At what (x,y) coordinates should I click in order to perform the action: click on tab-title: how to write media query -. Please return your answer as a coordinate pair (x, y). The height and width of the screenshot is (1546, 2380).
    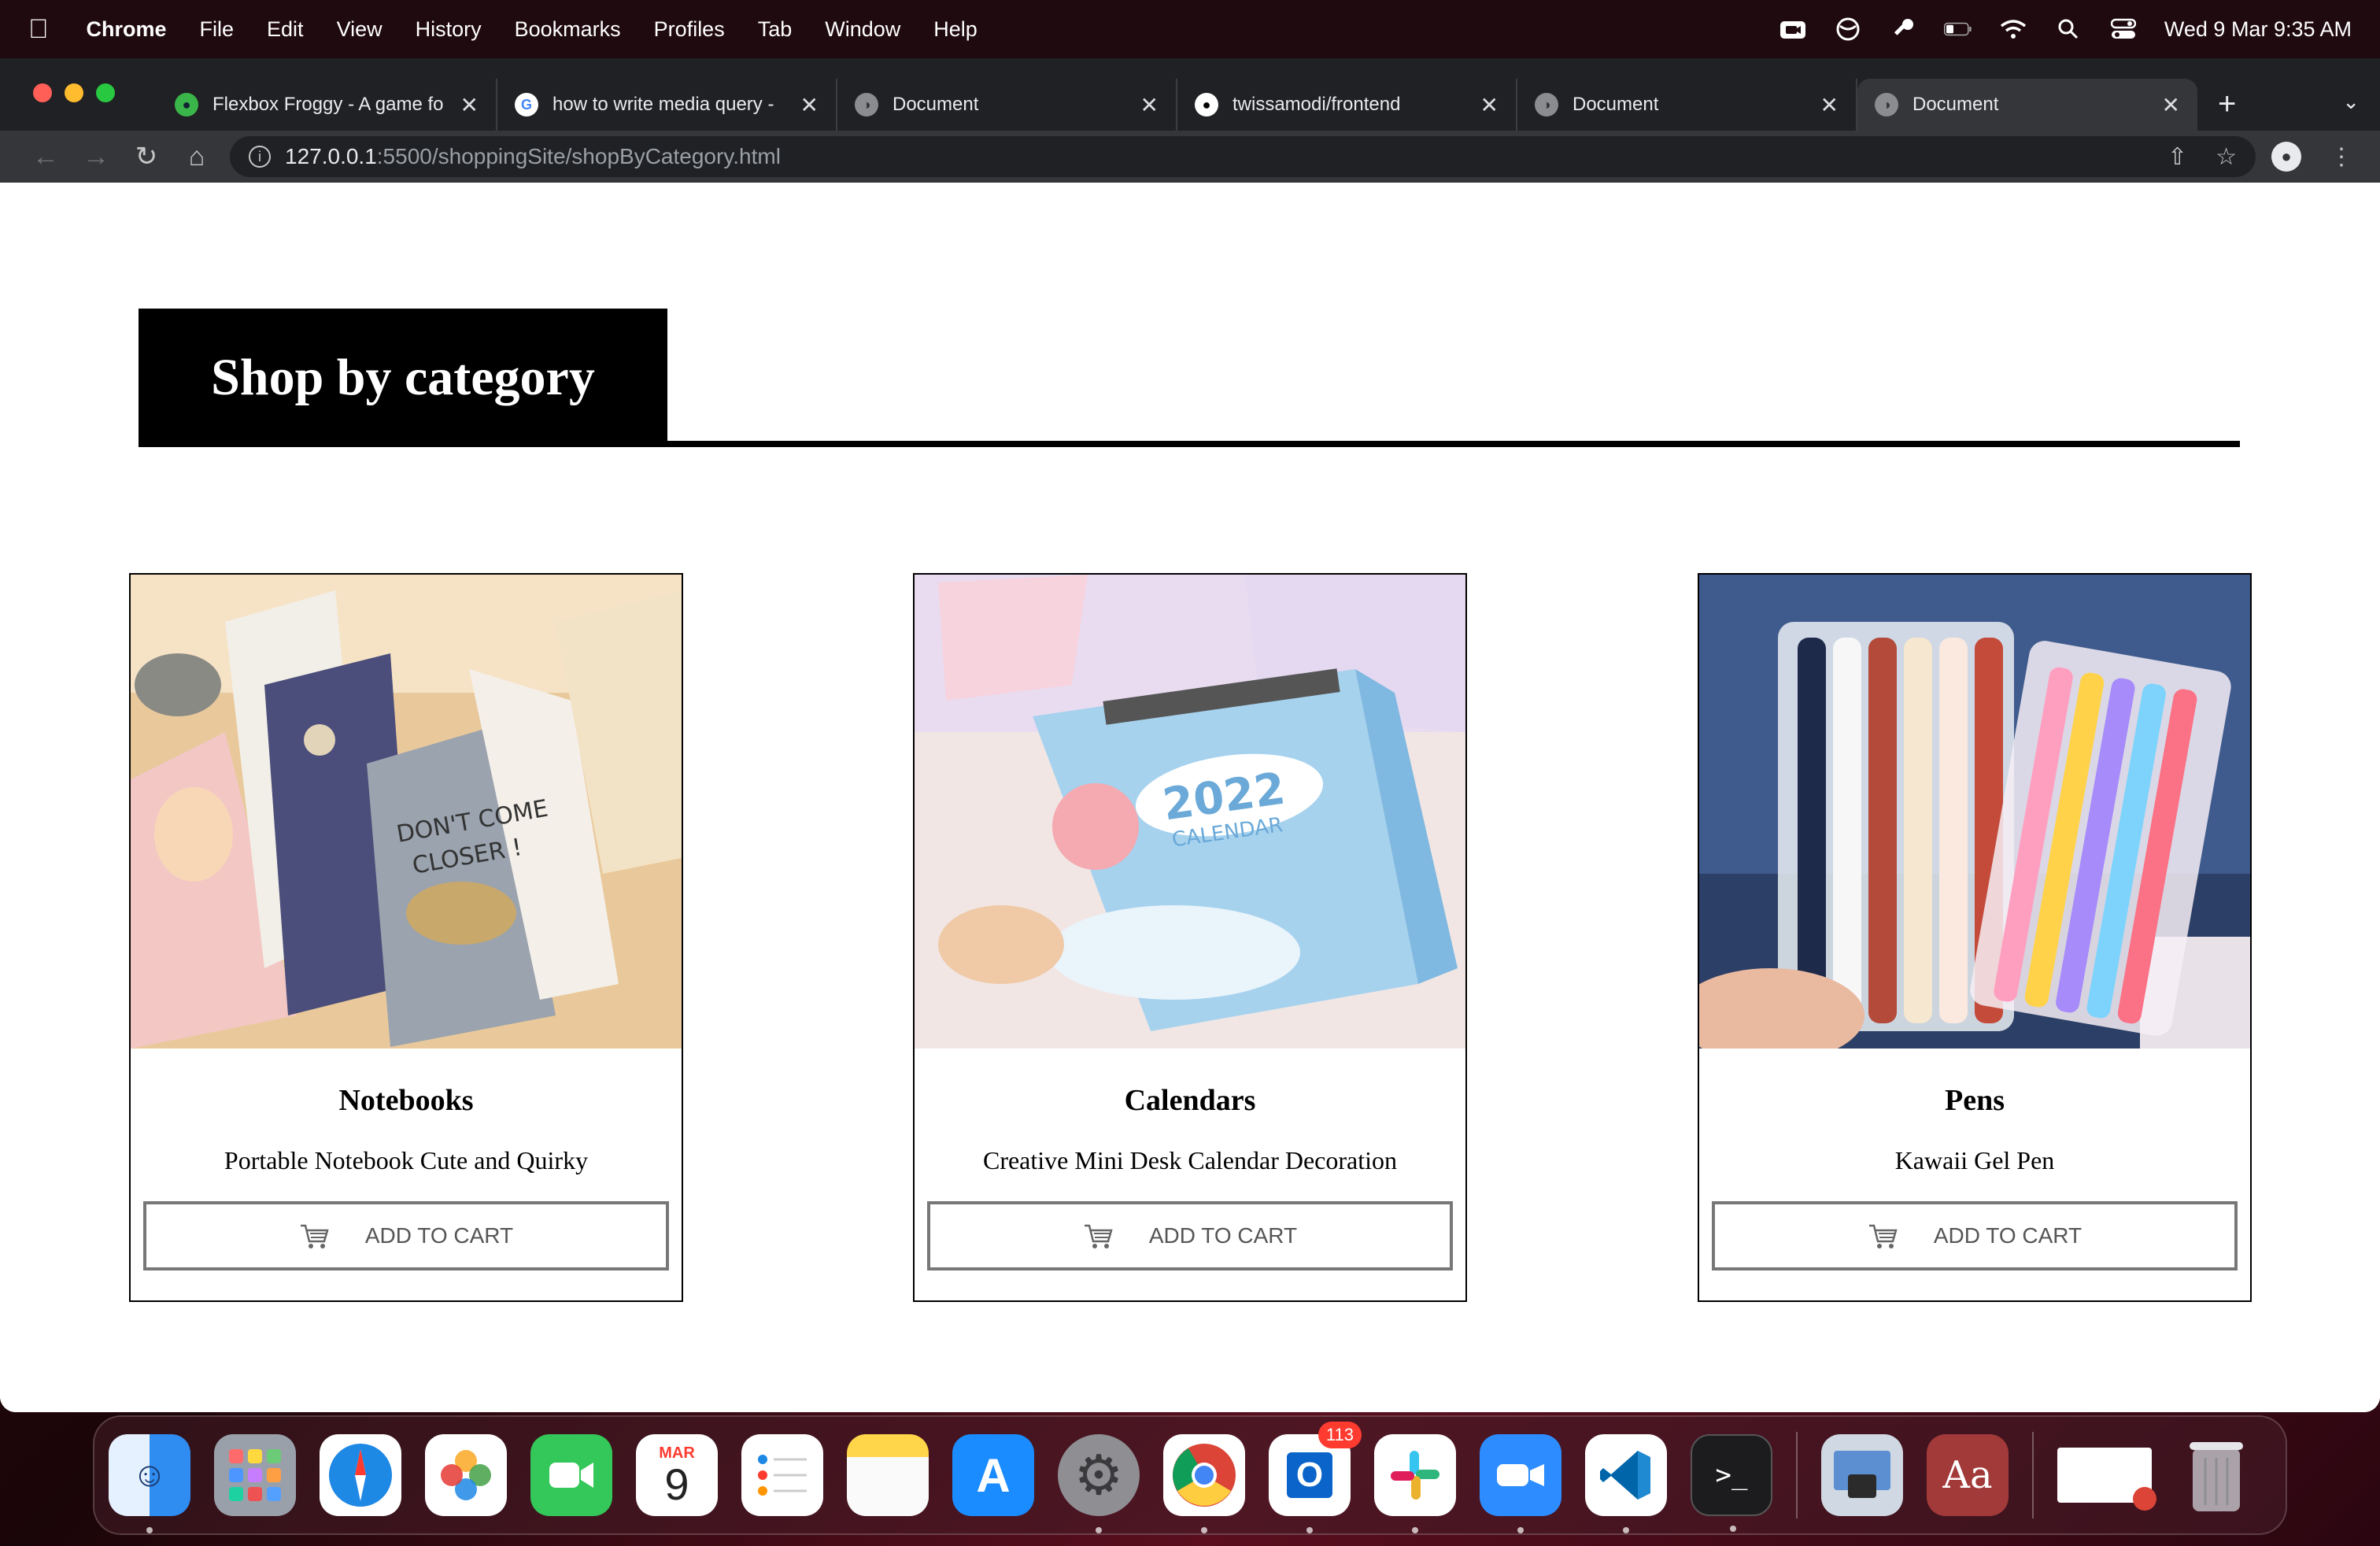
    Looking at the image, I should click on (663, 104).